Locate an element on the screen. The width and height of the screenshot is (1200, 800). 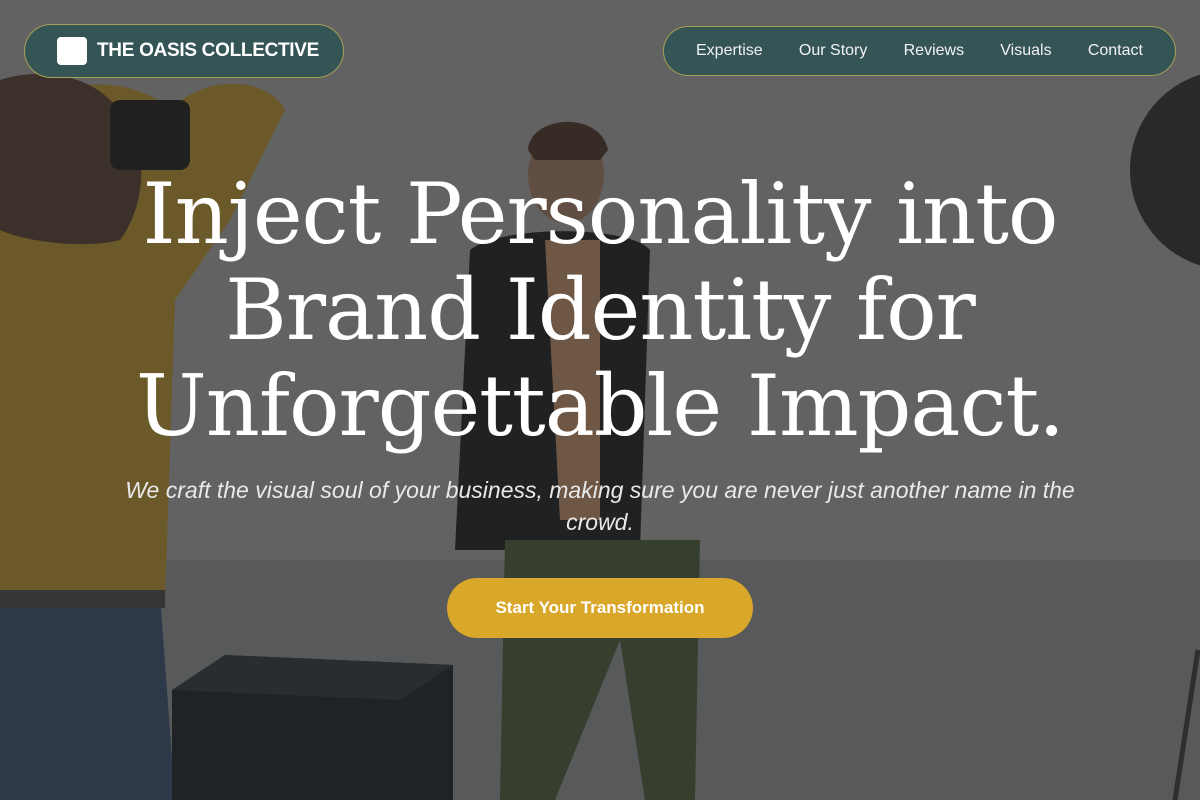
brand-logo-link: THE OASIS COLLECTIVE is located at coordinates (184, 51).